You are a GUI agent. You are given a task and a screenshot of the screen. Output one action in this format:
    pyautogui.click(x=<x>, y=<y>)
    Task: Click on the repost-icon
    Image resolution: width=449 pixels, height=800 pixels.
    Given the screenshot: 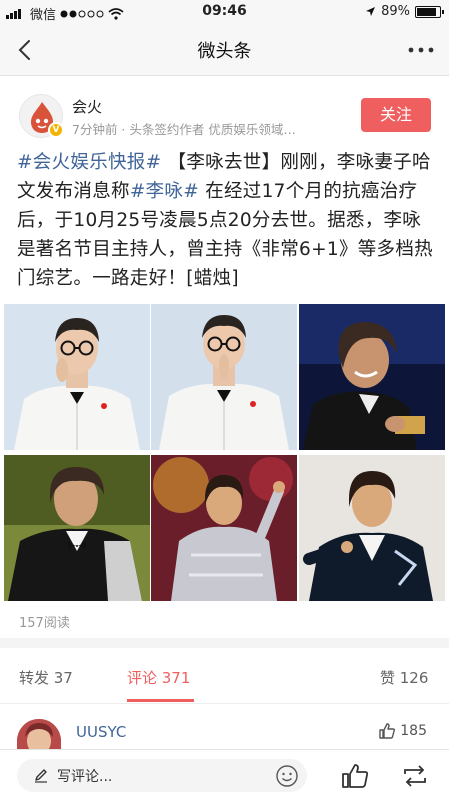 What is the action you would take?
    pyautogui.click(x=415, y=776)
    